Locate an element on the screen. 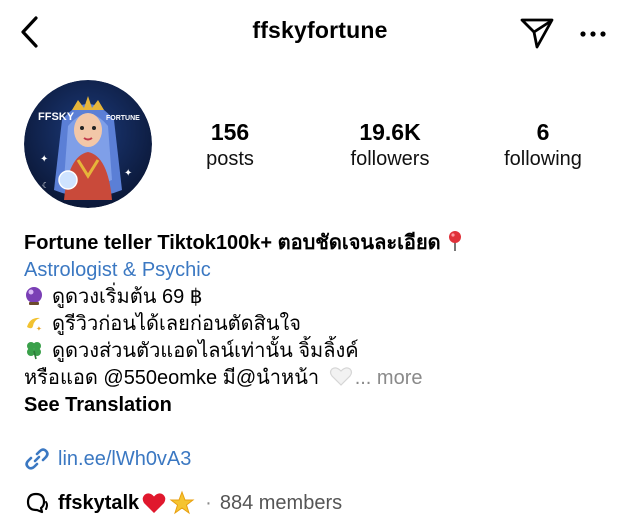 The image size is (640, 530). link-icon is located at coordinates (37, 459).